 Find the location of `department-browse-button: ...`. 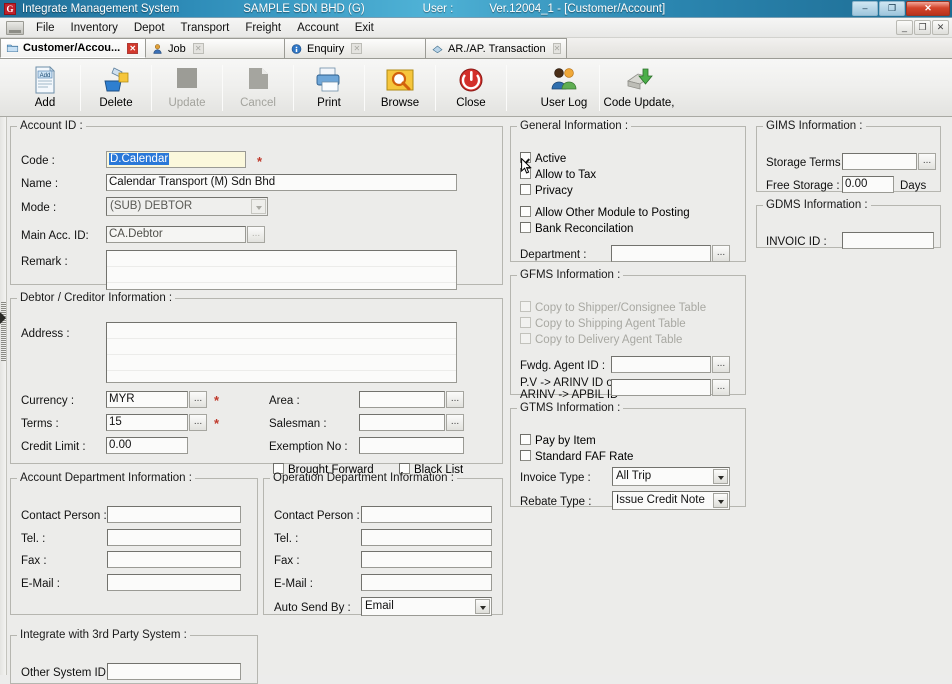

department-browse-button: ... is located at coordinates (721, 253).